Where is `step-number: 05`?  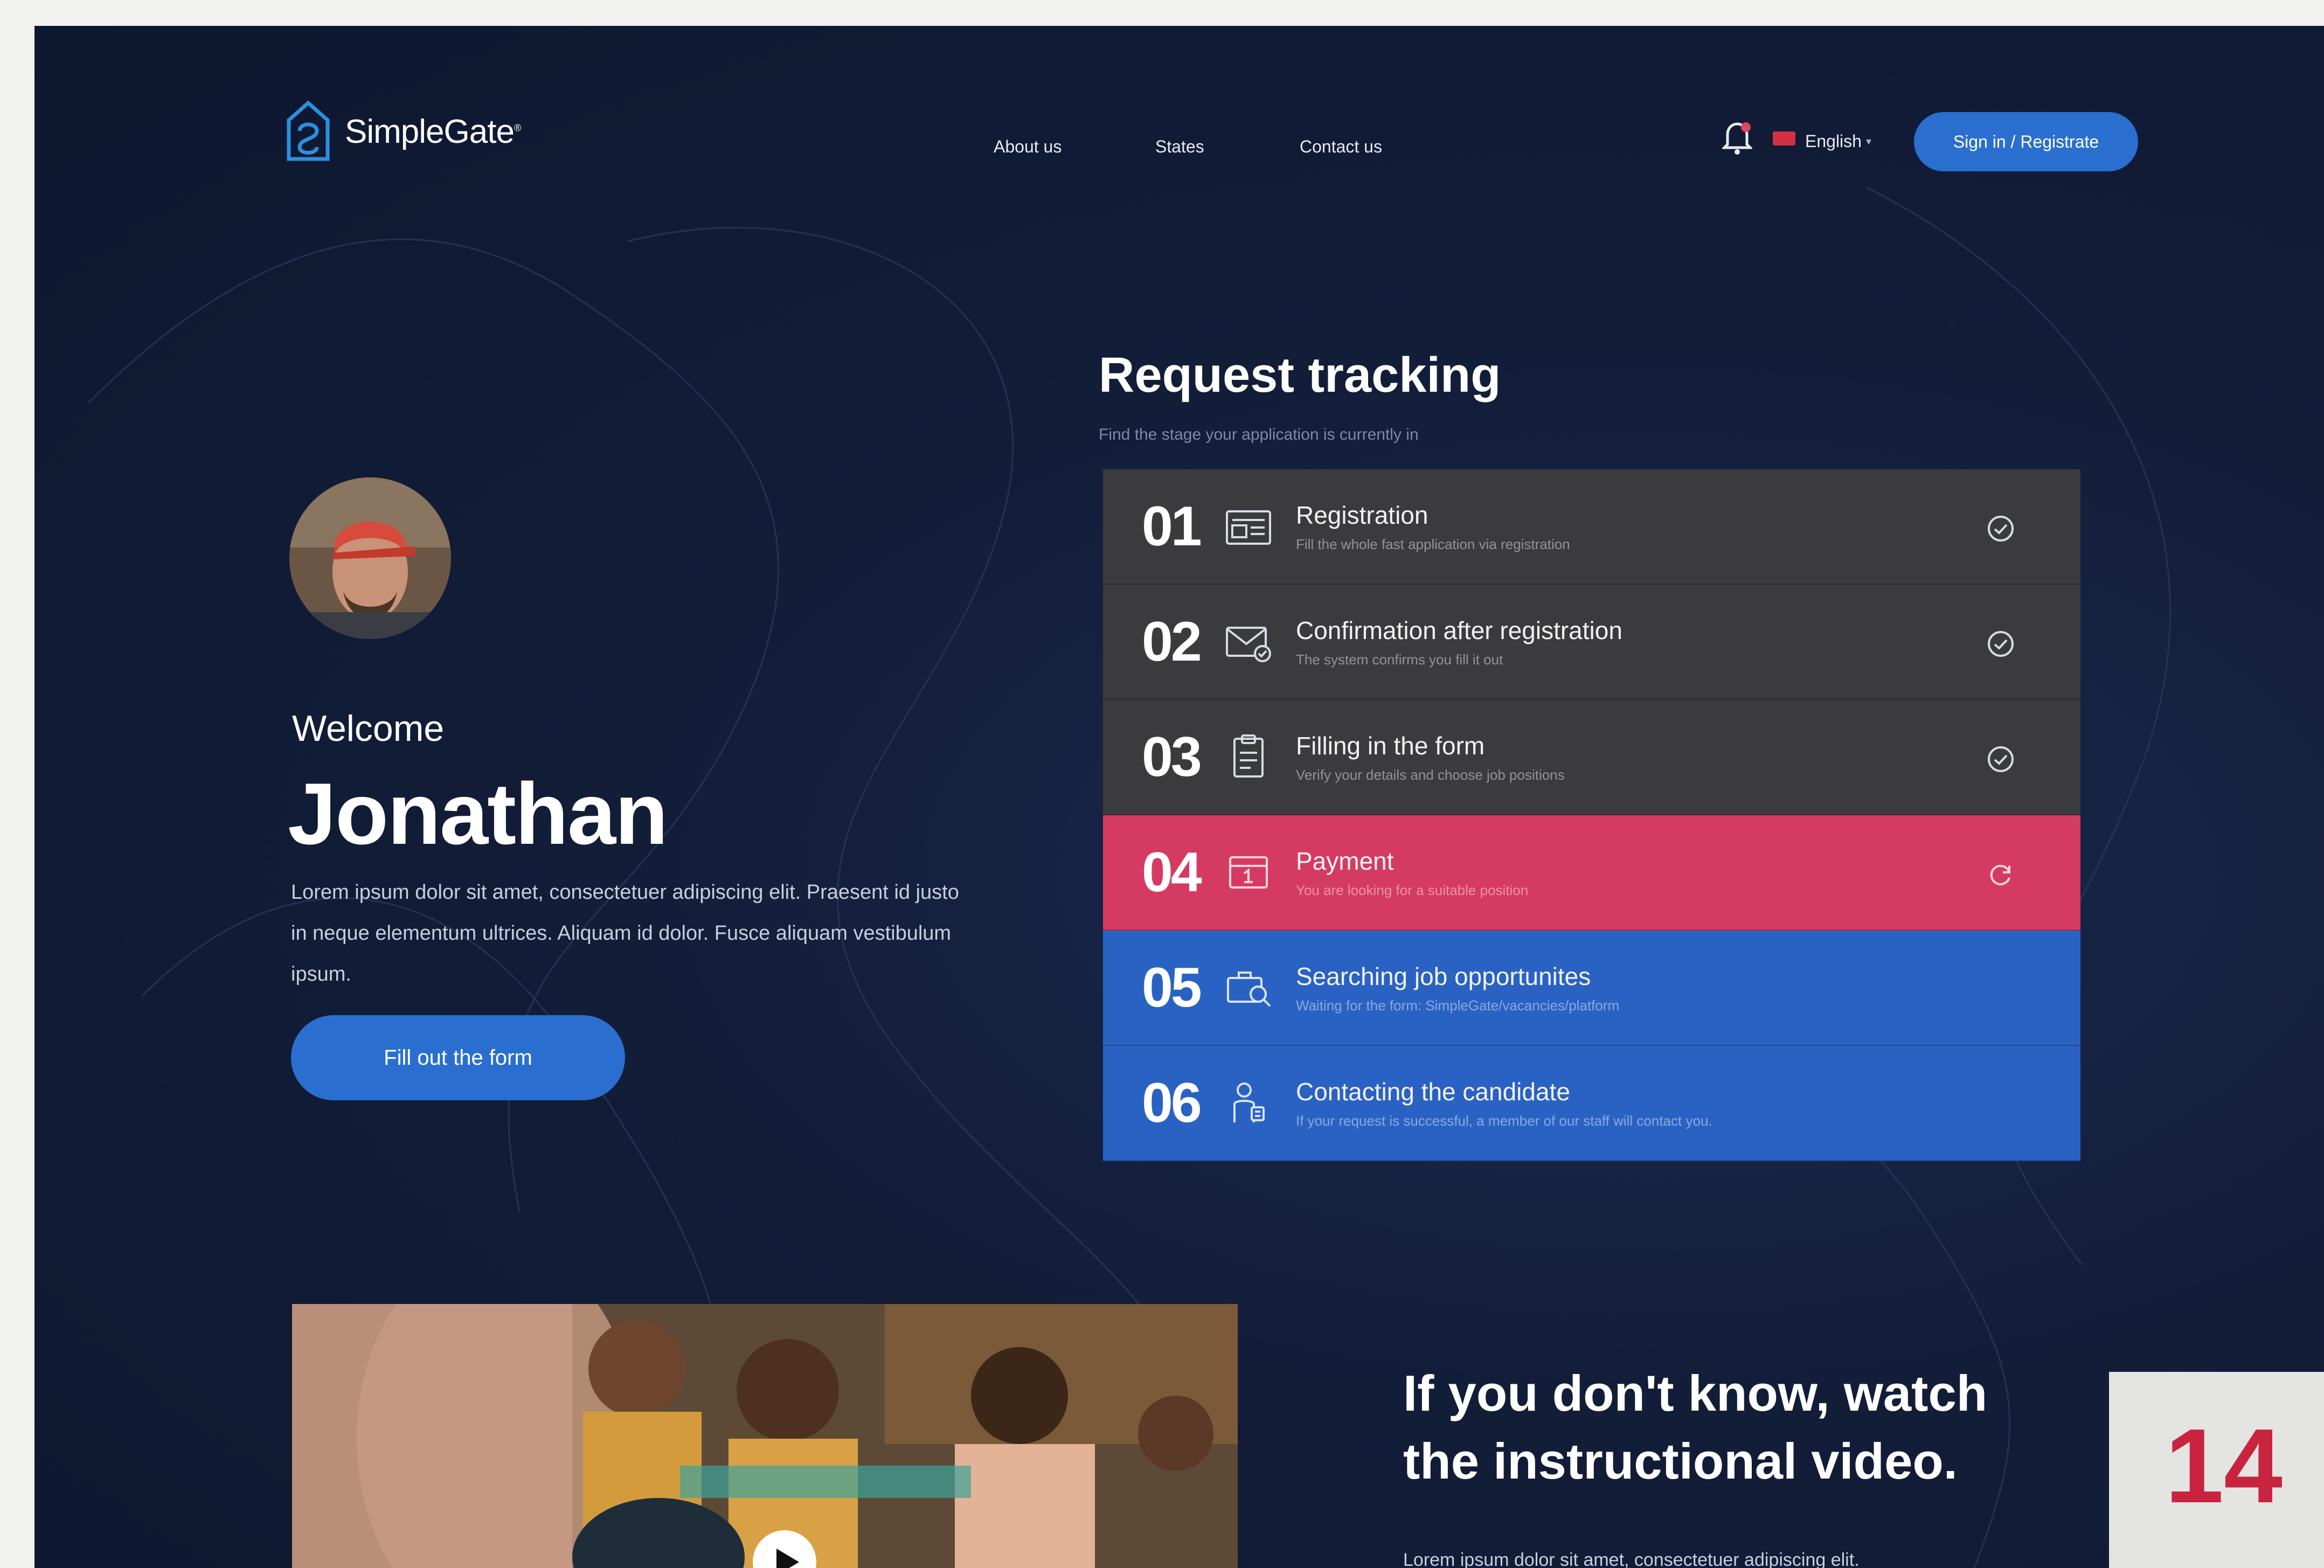 step-number: 05 is located at coordinates (1172, 987).